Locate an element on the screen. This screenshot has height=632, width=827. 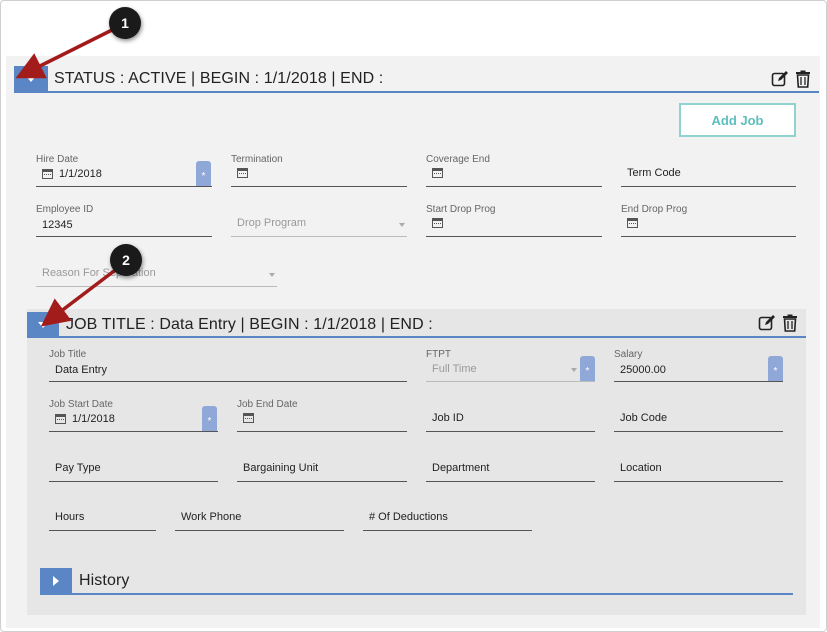
callout-badge-1: 1 is located at coordinates (125, 23).